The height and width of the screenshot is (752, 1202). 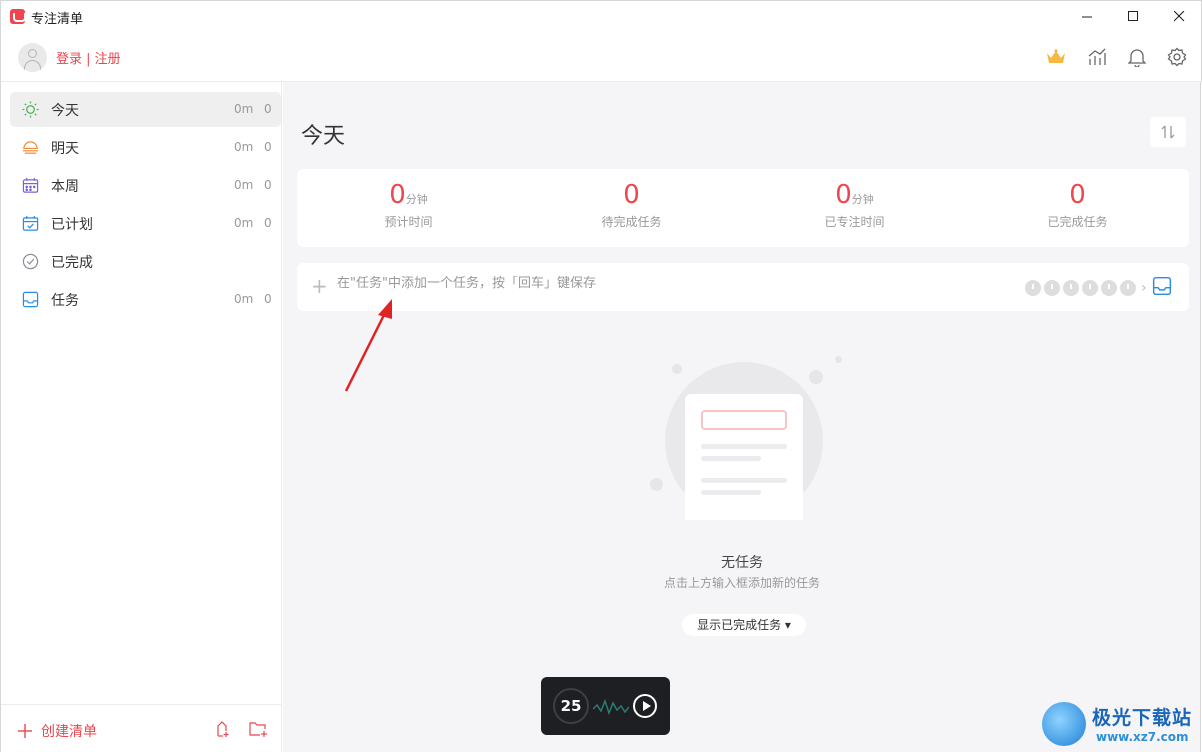 What do you see at coordinates (601, 15) in the screenshot?
I see `title-bar: 专注清单` at bounding box center [601, 15].